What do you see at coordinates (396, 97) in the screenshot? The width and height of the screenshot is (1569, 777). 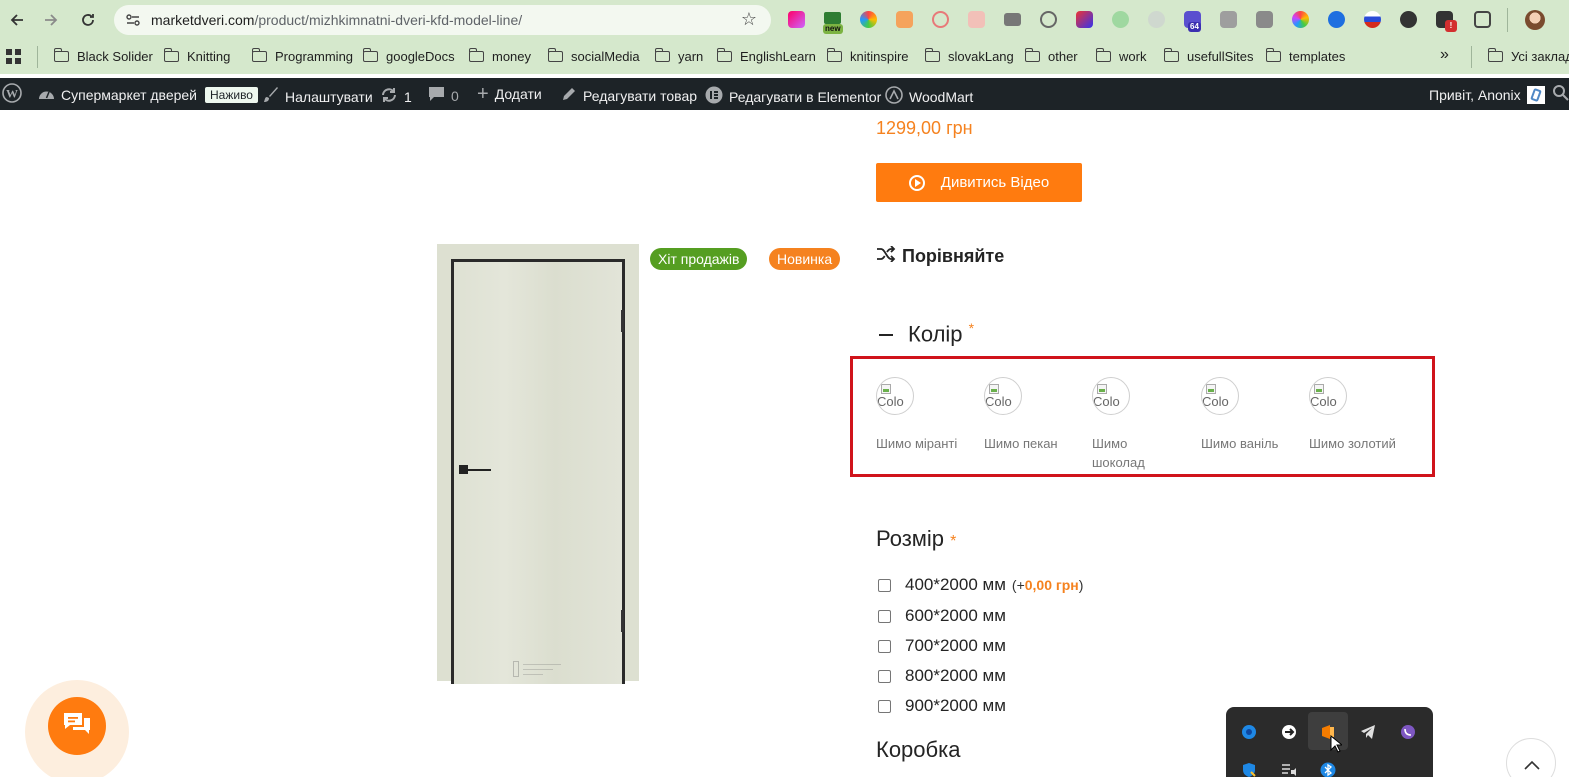 I see `updates-link: 1` at bounding box center [396, 97].